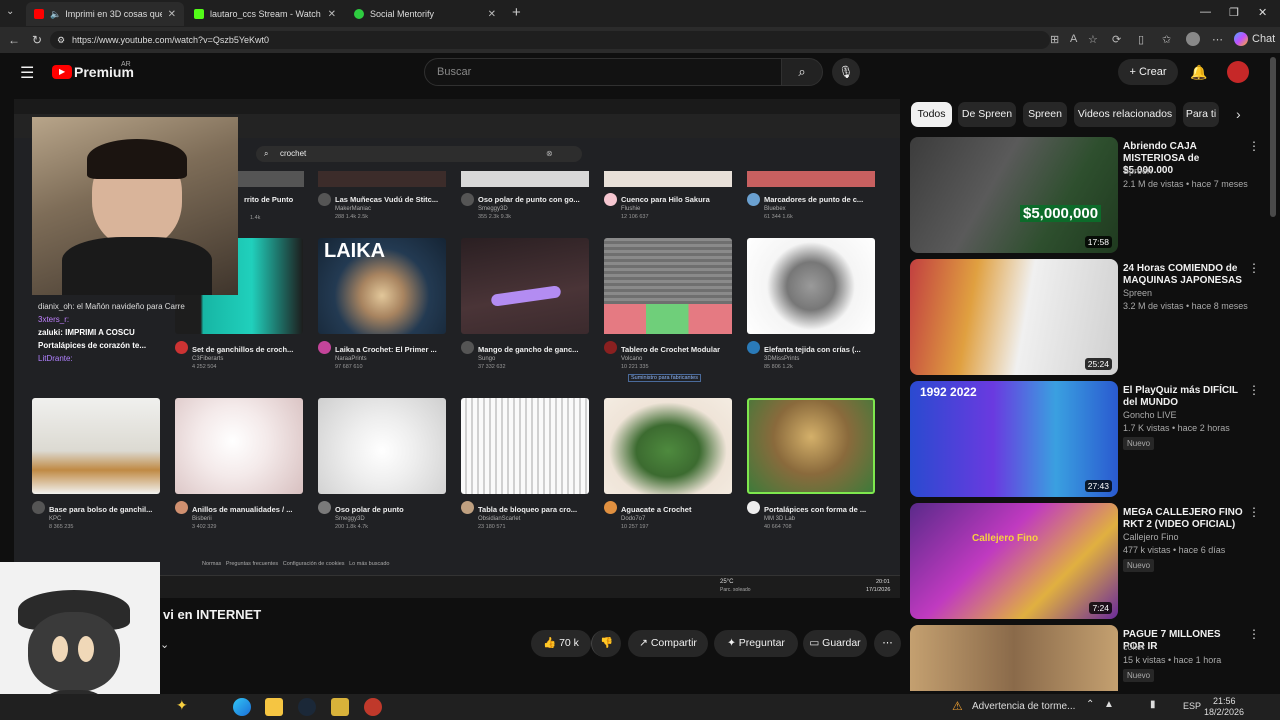  I want to click on app-icon, so click(340, 707).